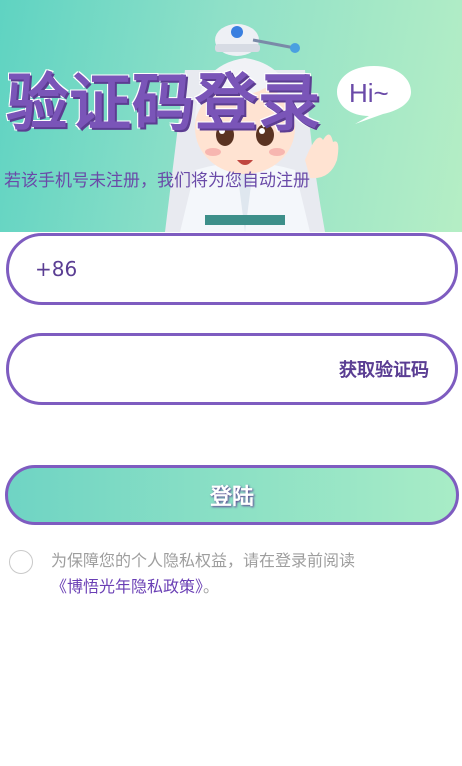 The image size is (462, 766). Describe the element at coordinates (157, 181) in the screenshot. I see `page-subtitle: 若该手机号未注册，我们将为您自动注册` at that location.